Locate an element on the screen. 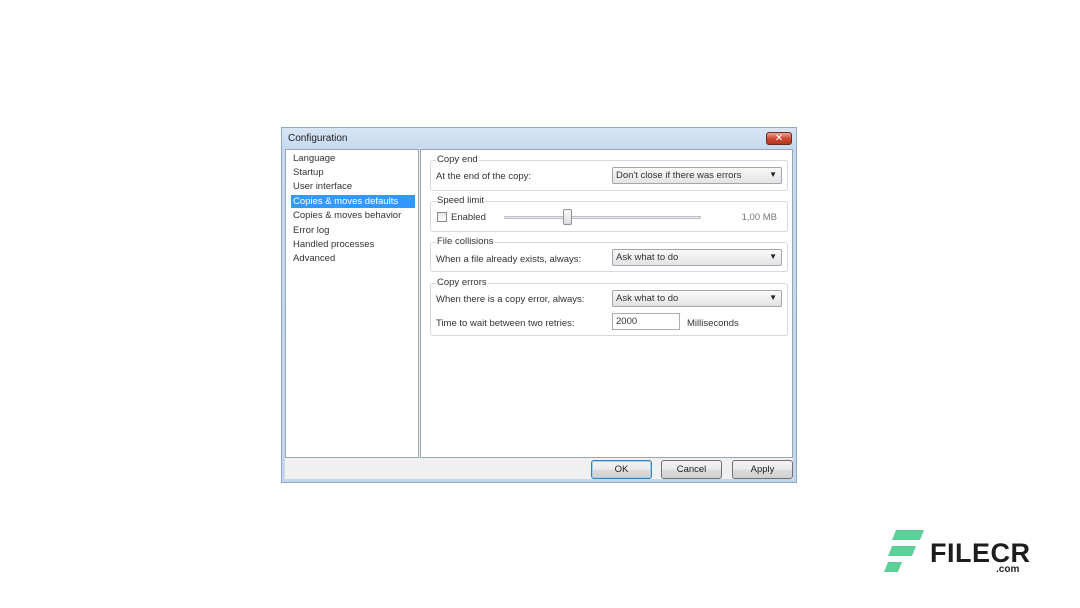  title-bar: Configuration ✕ is located at coordinates (539, 138).